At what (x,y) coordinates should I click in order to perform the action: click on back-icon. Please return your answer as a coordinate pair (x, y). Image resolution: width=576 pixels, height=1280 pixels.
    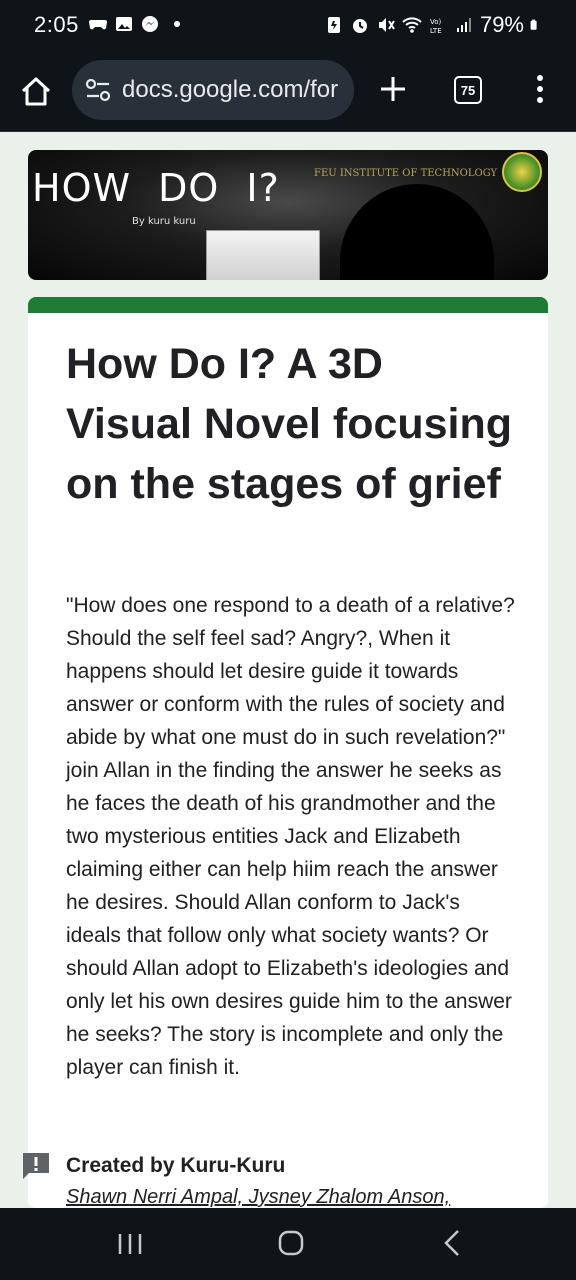
    Looking at the image, I should click on (452, 1243).